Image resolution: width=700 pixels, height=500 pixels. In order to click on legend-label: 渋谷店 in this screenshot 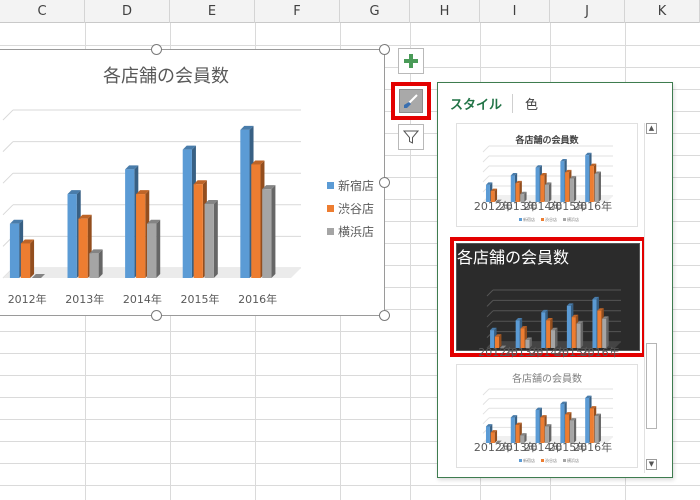, I will do `click(356, 209)`.